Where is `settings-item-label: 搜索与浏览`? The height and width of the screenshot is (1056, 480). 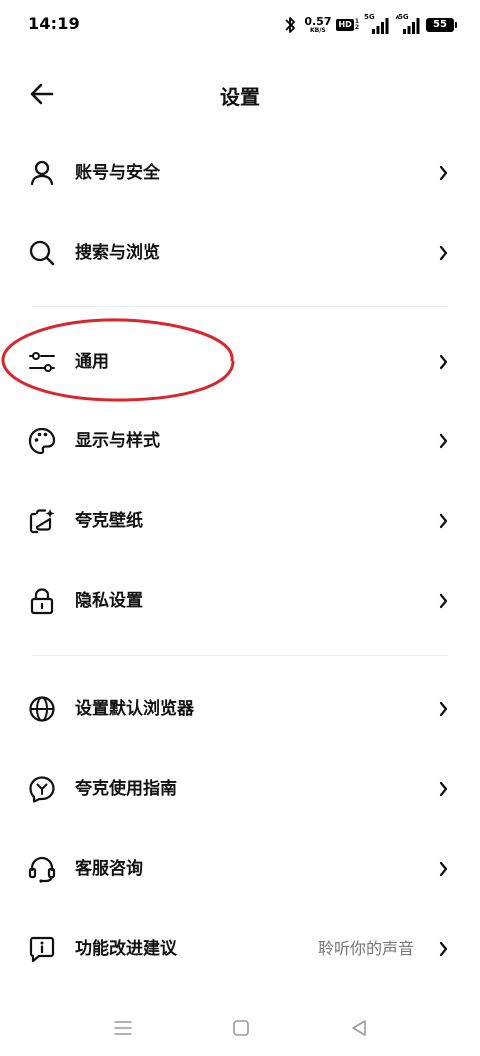
settings-item-label: 搜索与浏览 is located at coordinates (117, 253).